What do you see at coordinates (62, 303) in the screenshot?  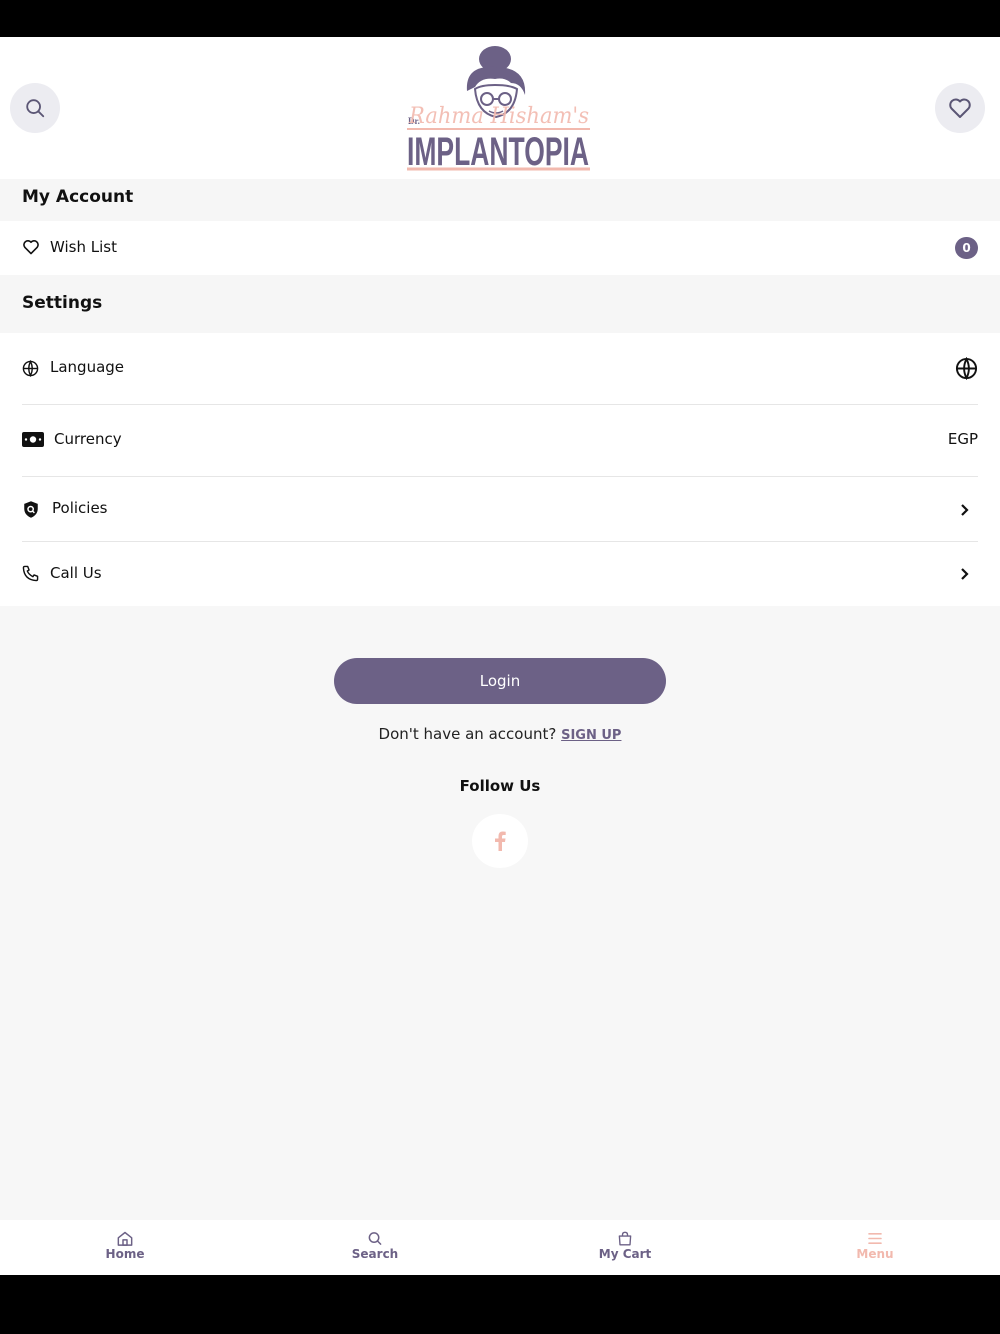 I see `settings-title: Settings` at bounding box center [62, 303].